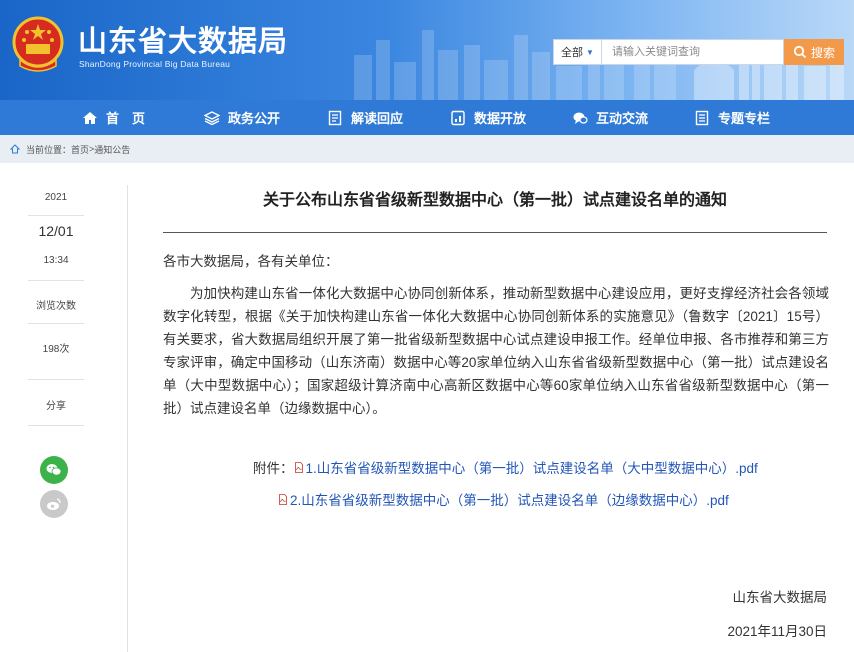  I want to click on weibo-share-button, so click(54, 504).